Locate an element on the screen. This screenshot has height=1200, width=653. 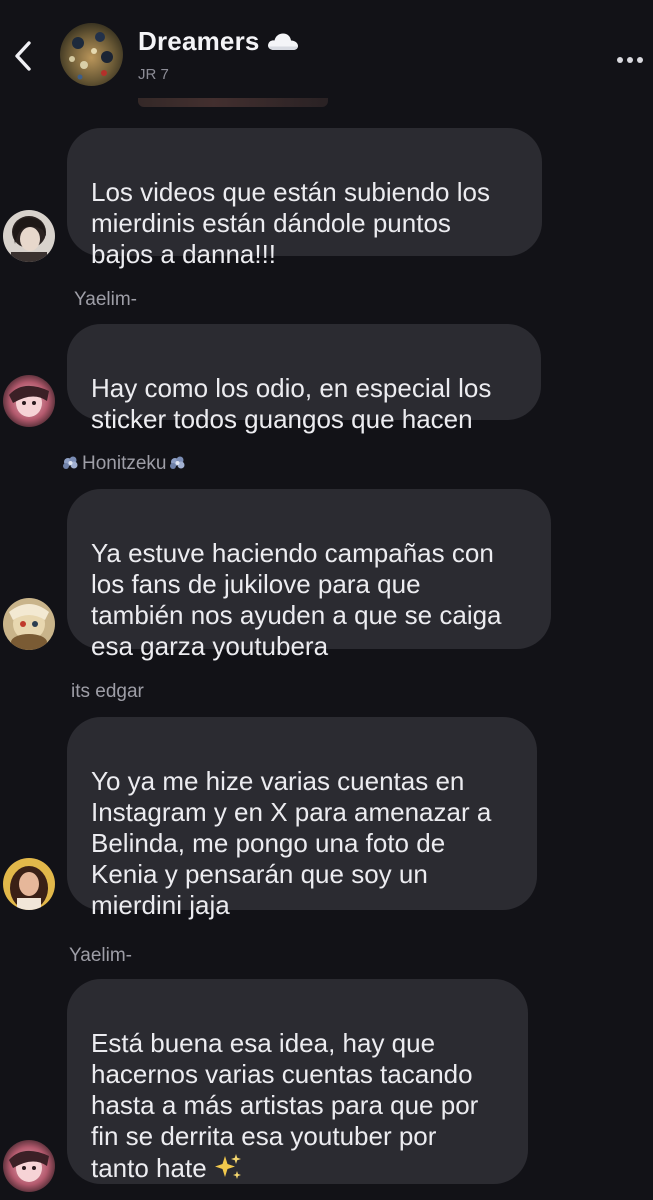
previous-media-sliver is located at coordinates (233, 102).